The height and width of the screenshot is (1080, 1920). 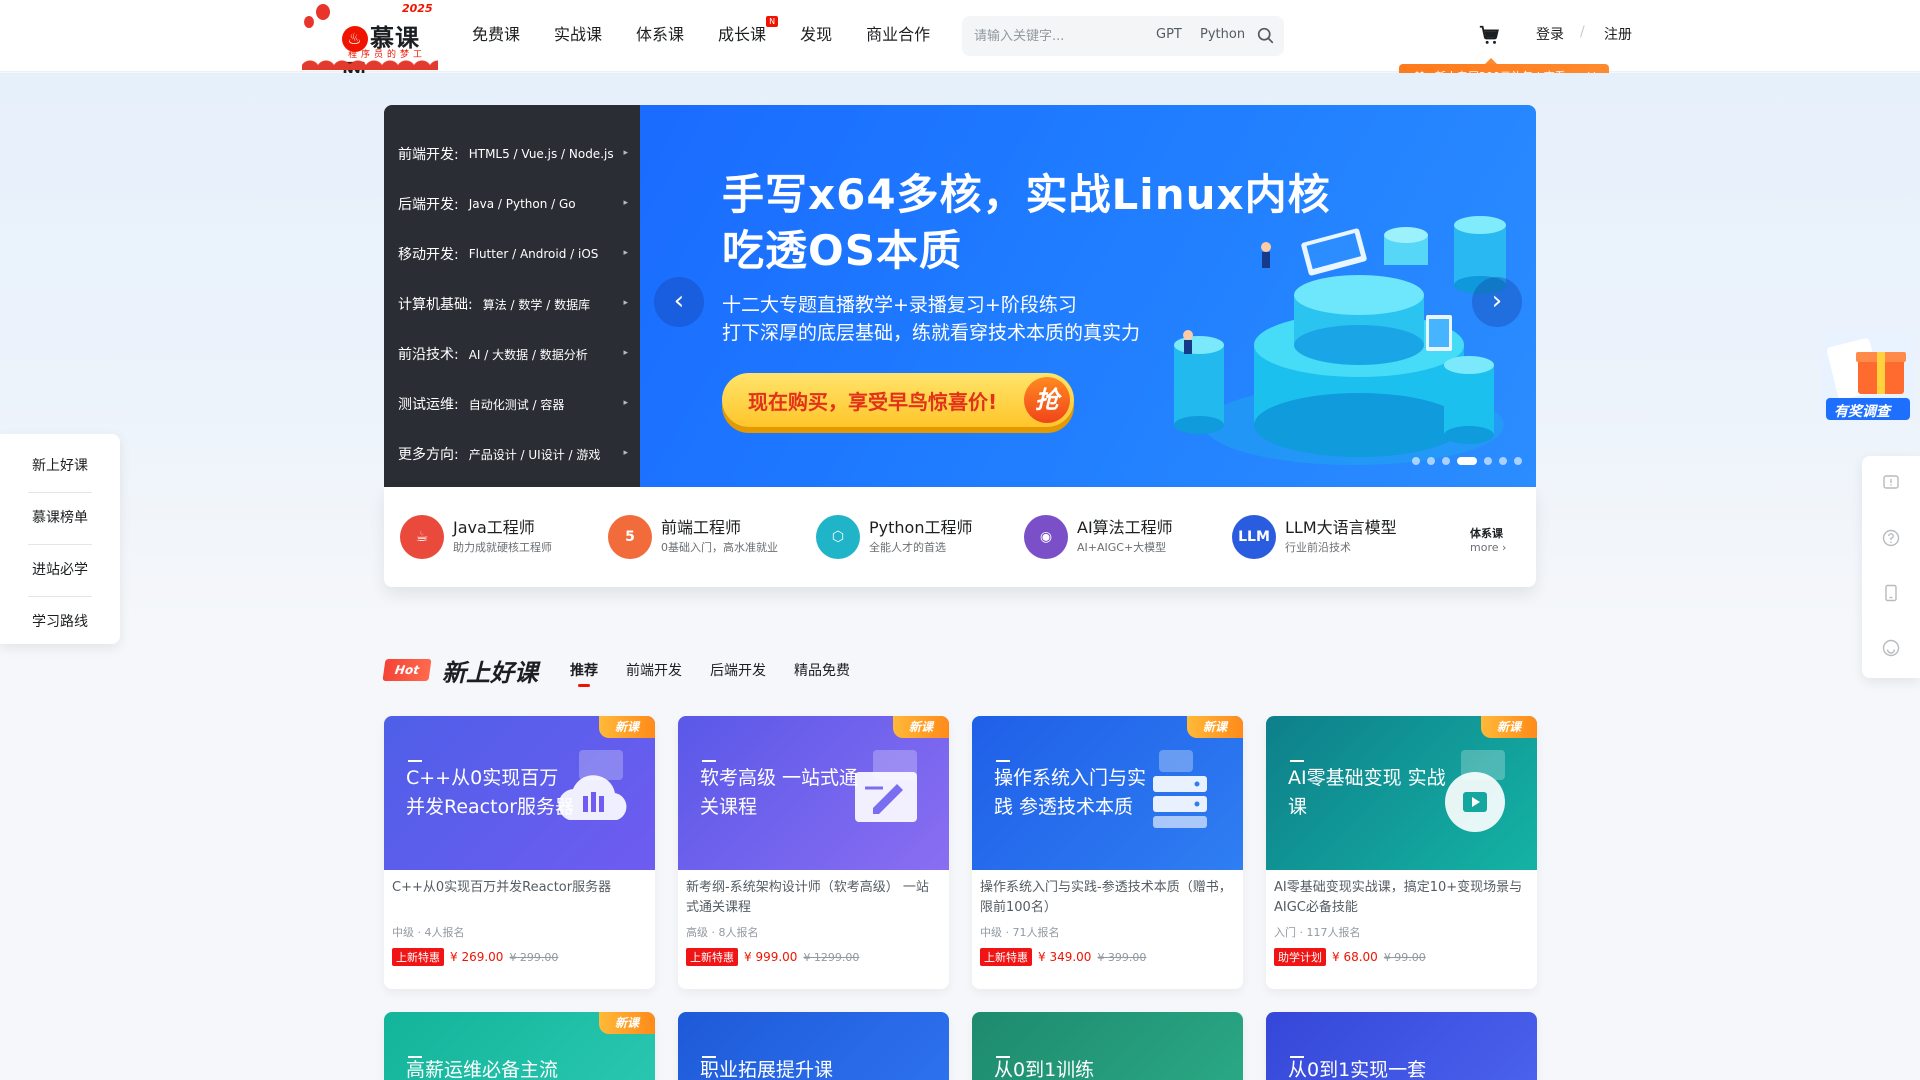 I want to click on career-path-desc: 助力成就硬核工程师, so click(x=502, y=547).